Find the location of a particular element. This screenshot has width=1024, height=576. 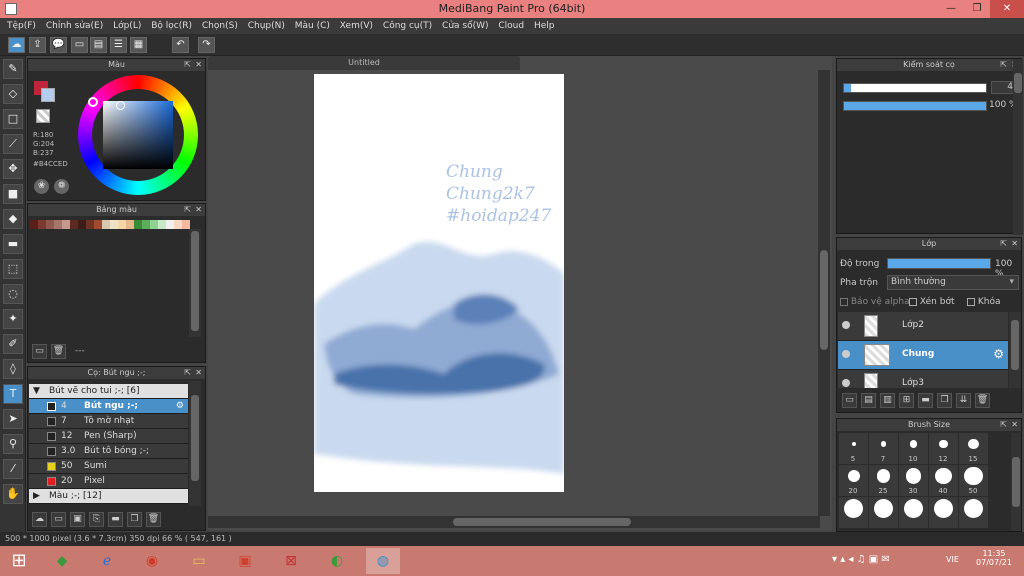

new-halftone-layer-icon: ▤ is located at coordinates (868, 400).